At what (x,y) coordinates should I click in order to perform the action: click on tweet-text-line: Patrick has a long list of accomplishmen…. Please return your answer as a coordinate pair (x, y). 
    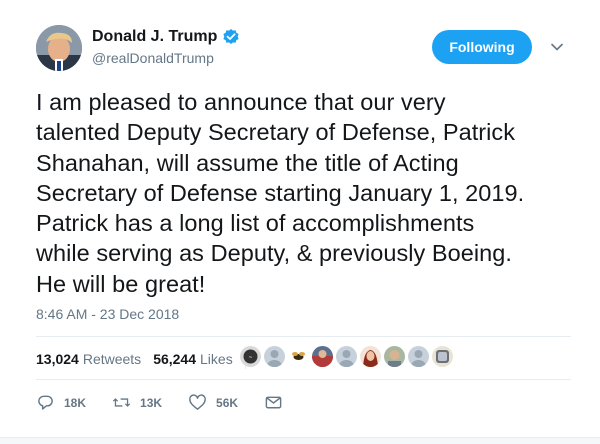
    Looking at the image, I should click on (255, 223).